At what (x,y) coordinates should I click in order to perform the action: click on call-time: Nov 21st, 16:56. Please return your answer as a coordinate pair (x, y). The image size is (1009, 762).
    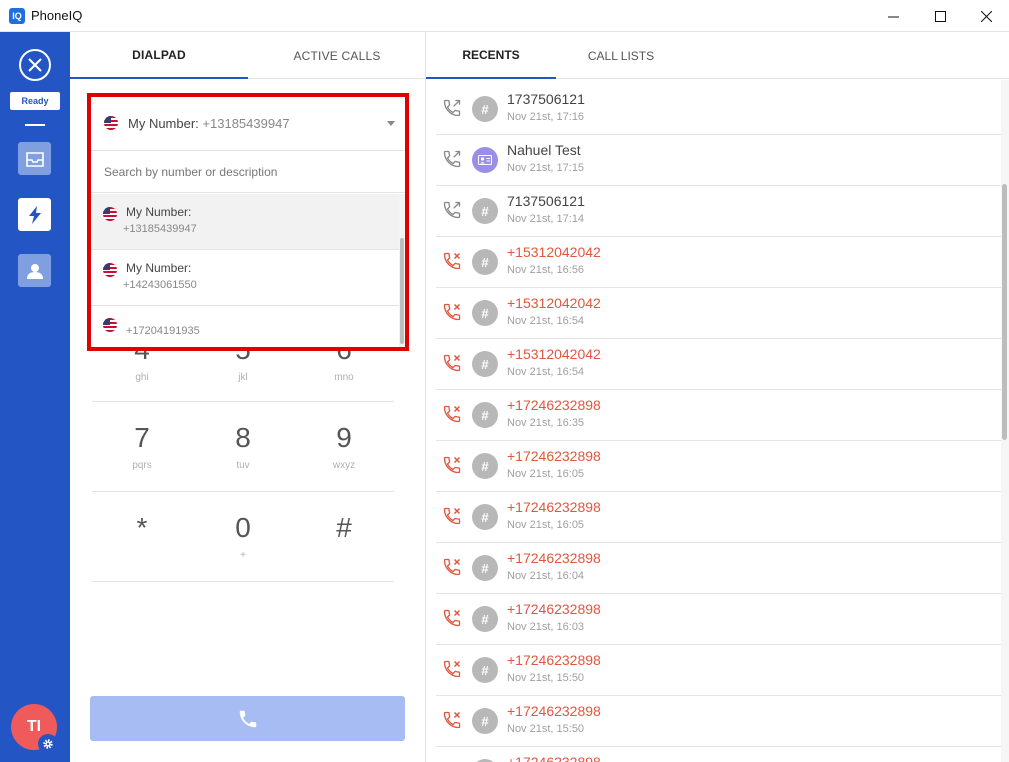
    Looking at the image, I should click on (546, 270).